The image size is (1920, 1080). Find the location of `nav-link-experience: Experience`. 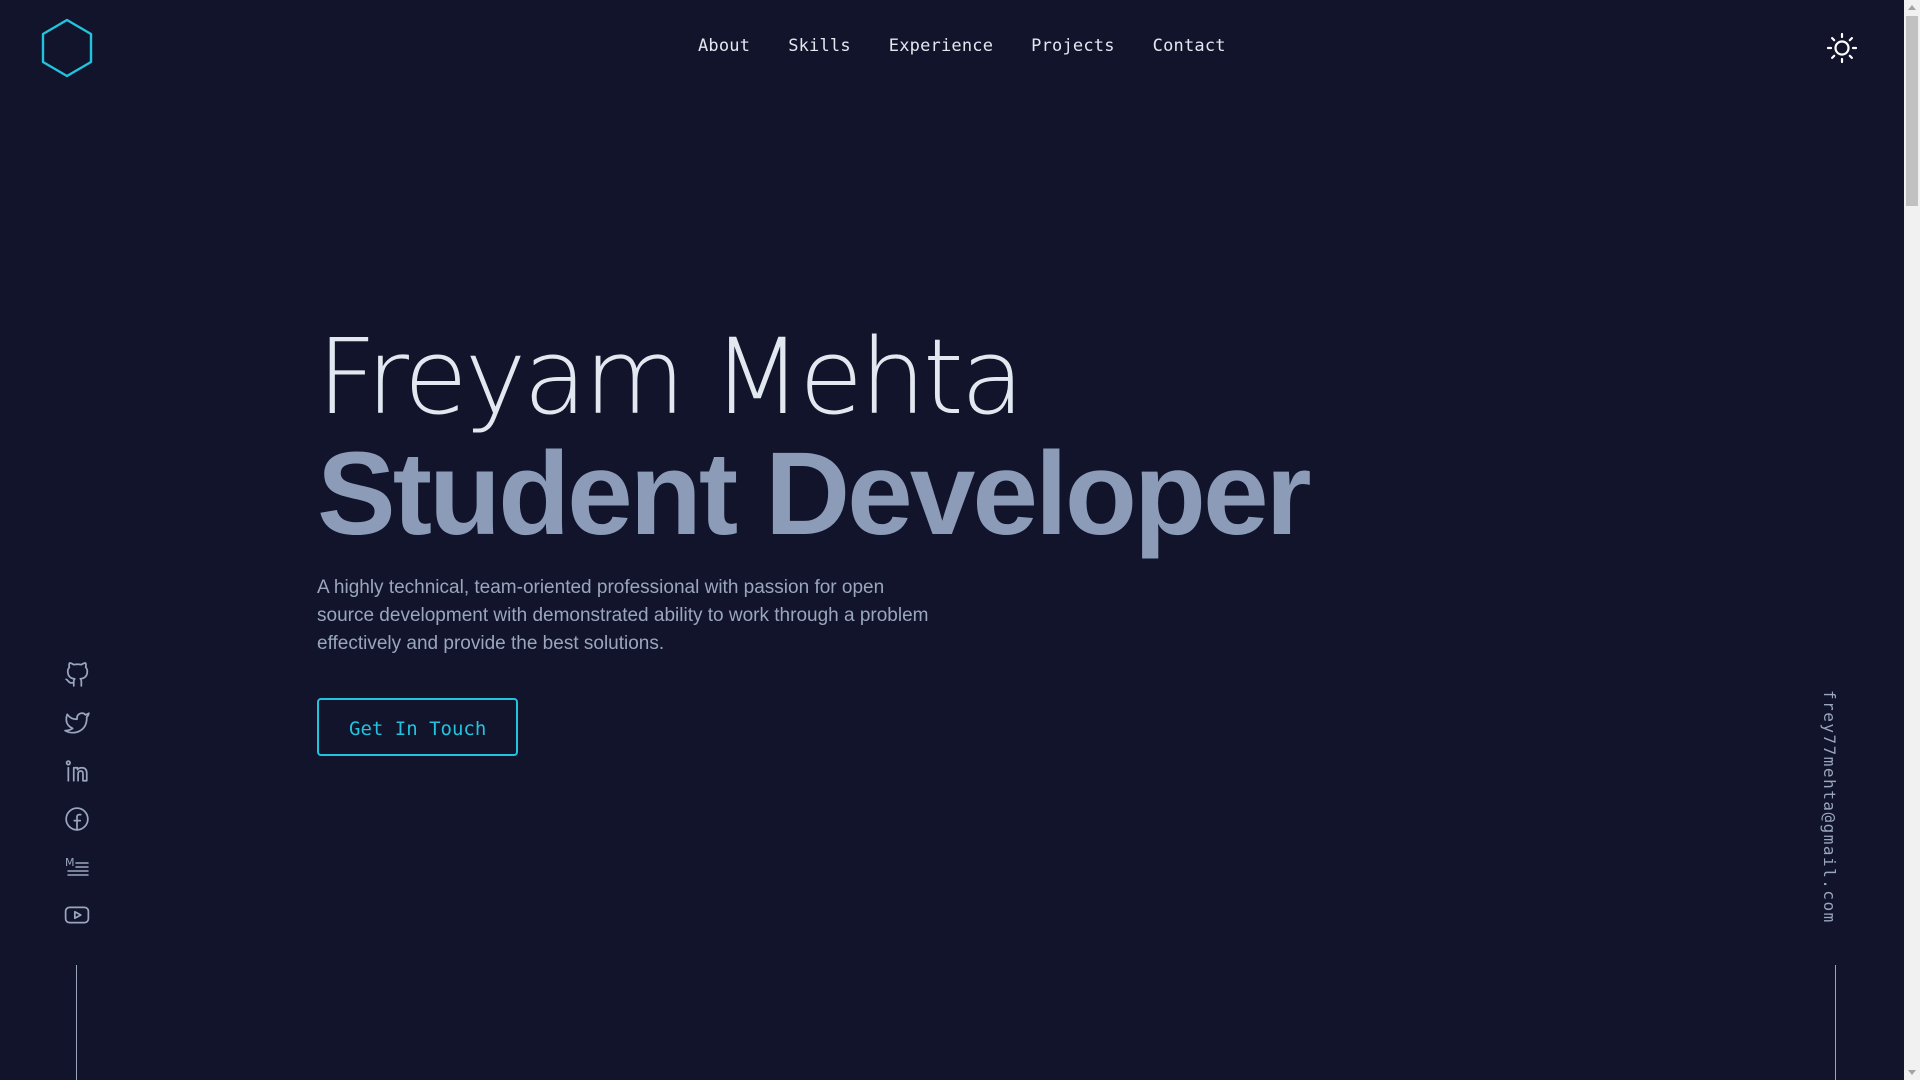

nav-link-experience: Experience is located at coordinates (941, 46).